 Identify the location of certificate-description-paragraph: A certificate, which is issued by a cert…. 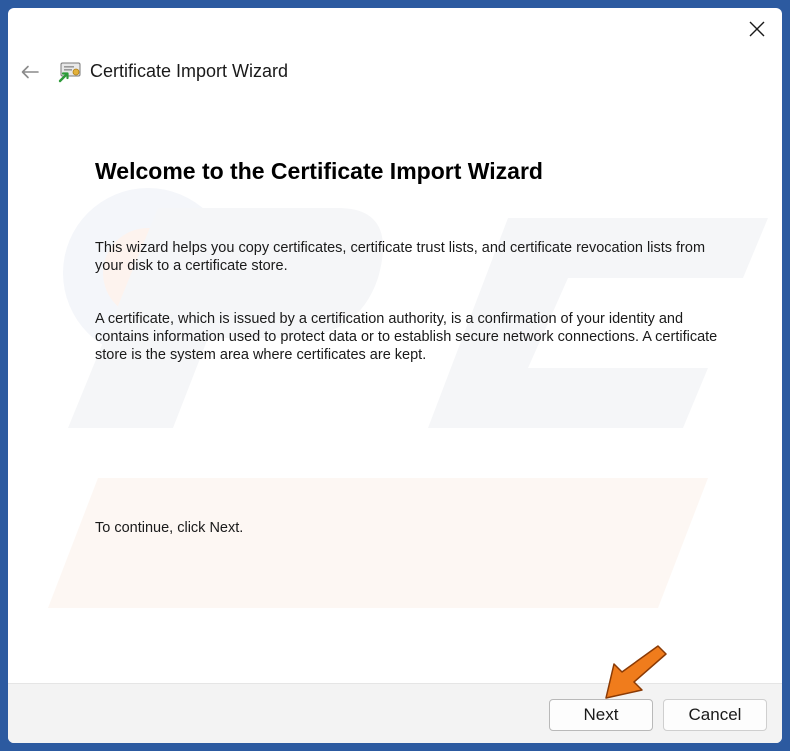
(406, 337).